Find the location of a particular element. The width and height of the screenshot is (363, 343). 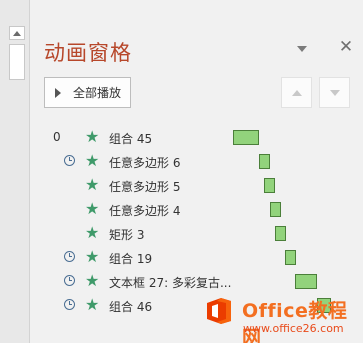

animation-object-name: 组合 45 is located at coordinates (131, 139).